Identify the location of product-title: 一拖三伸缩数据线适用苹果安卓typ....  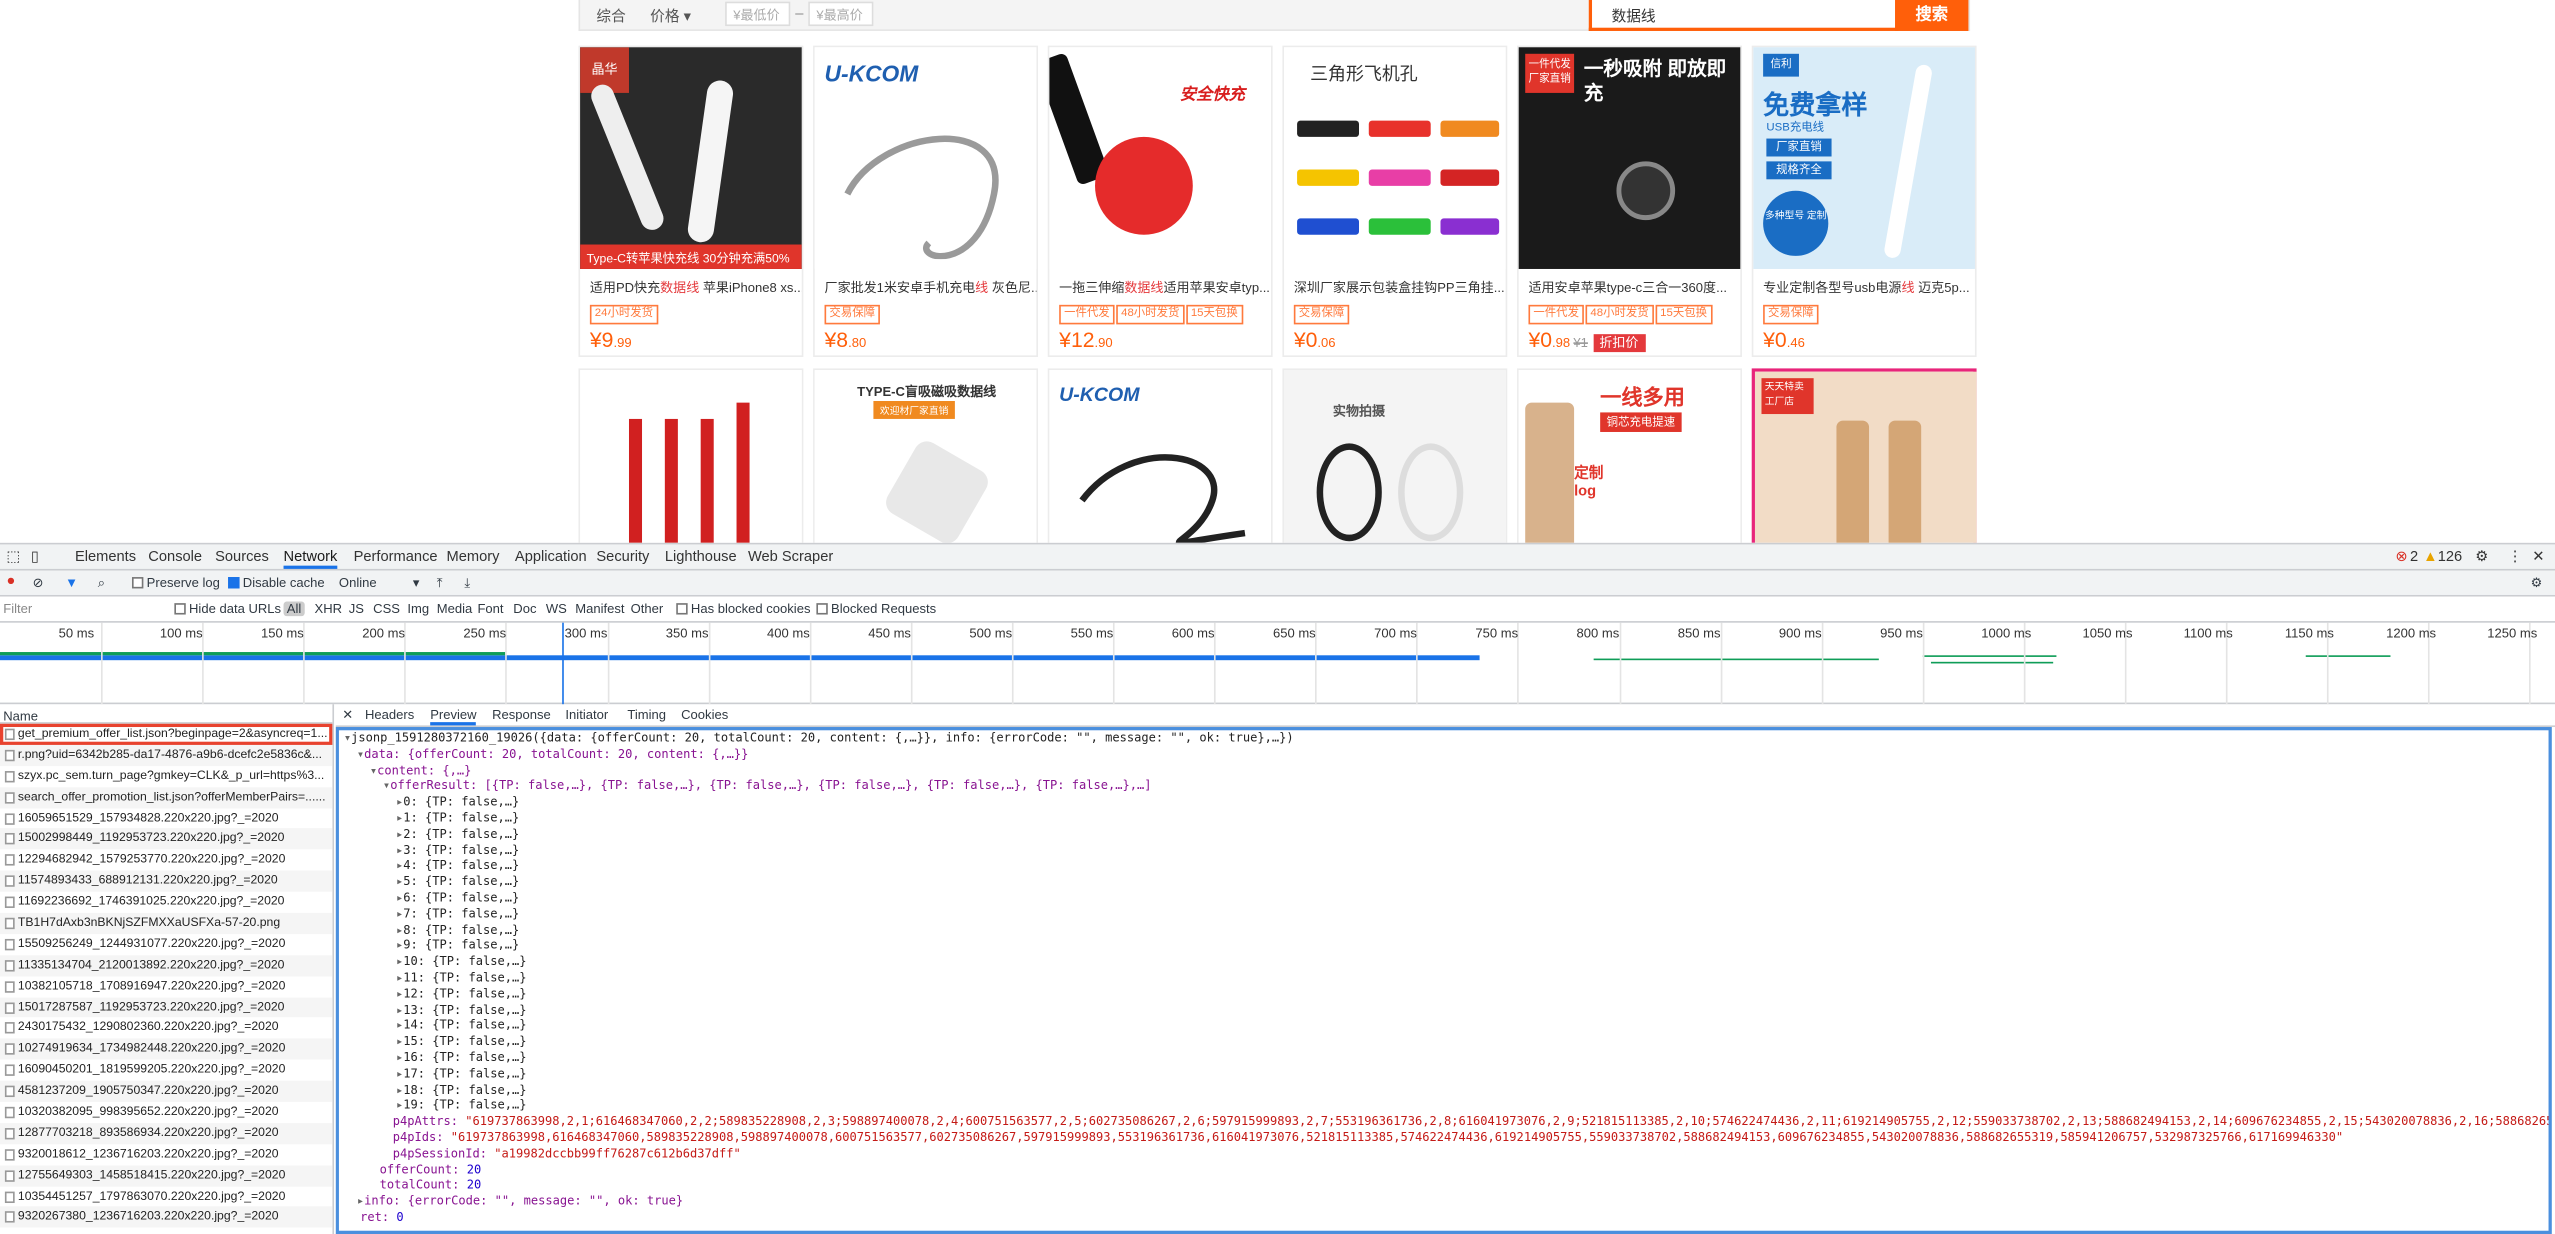
(1160, 283).